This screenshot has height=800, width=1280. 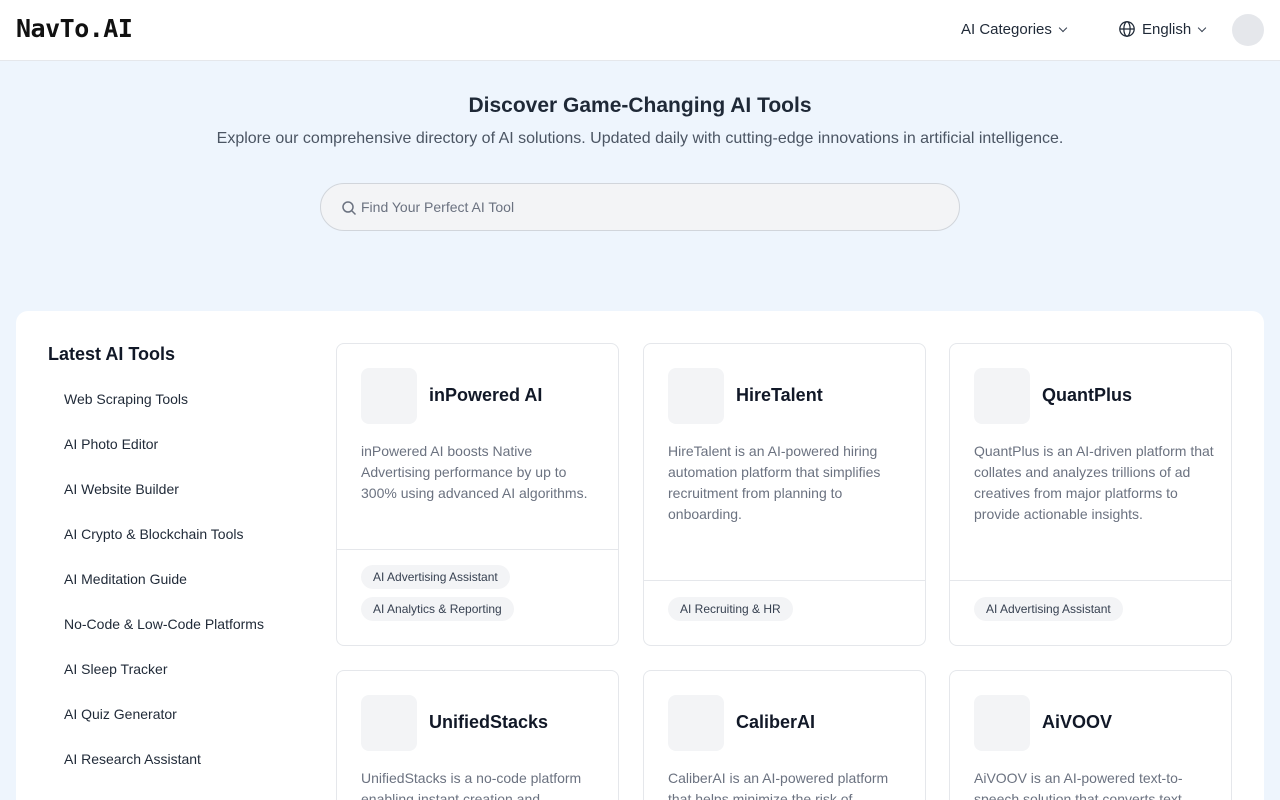 What do you see at coordinates (164, 503) in the screenshot?
I see `sidebar-item-ai-website-builder: AI Website Builder` at bounding box center [164, 503].